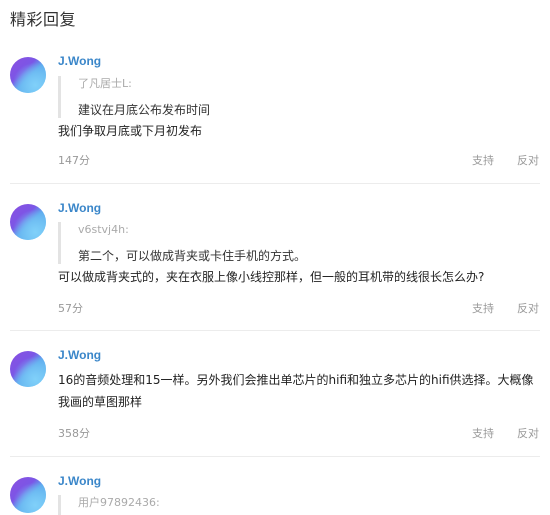 The image size is (550, 515). What do you see at coordinates (74, 433) in the screenshot?
I see `score: 358分` at bounding box center [74, 433].